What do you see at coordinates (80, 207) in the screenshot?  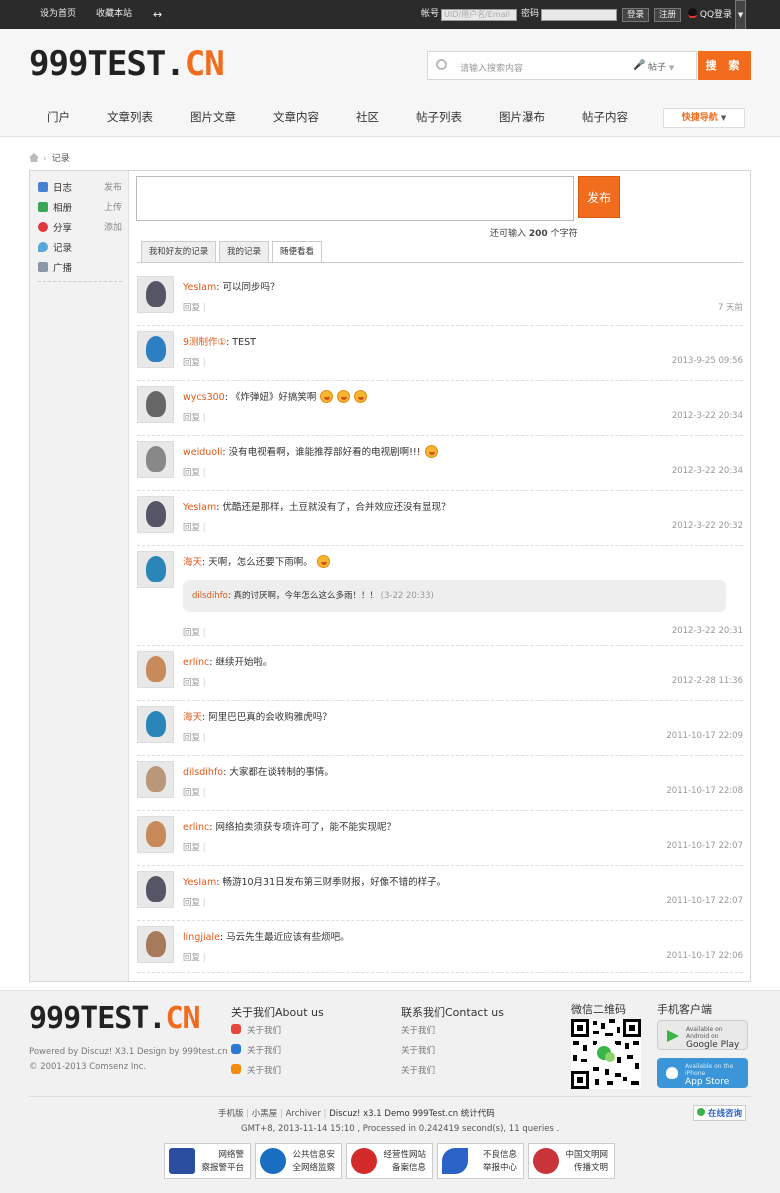 I see `sidebar-item-album: 相册 上传` at bounding box center [80, 207].